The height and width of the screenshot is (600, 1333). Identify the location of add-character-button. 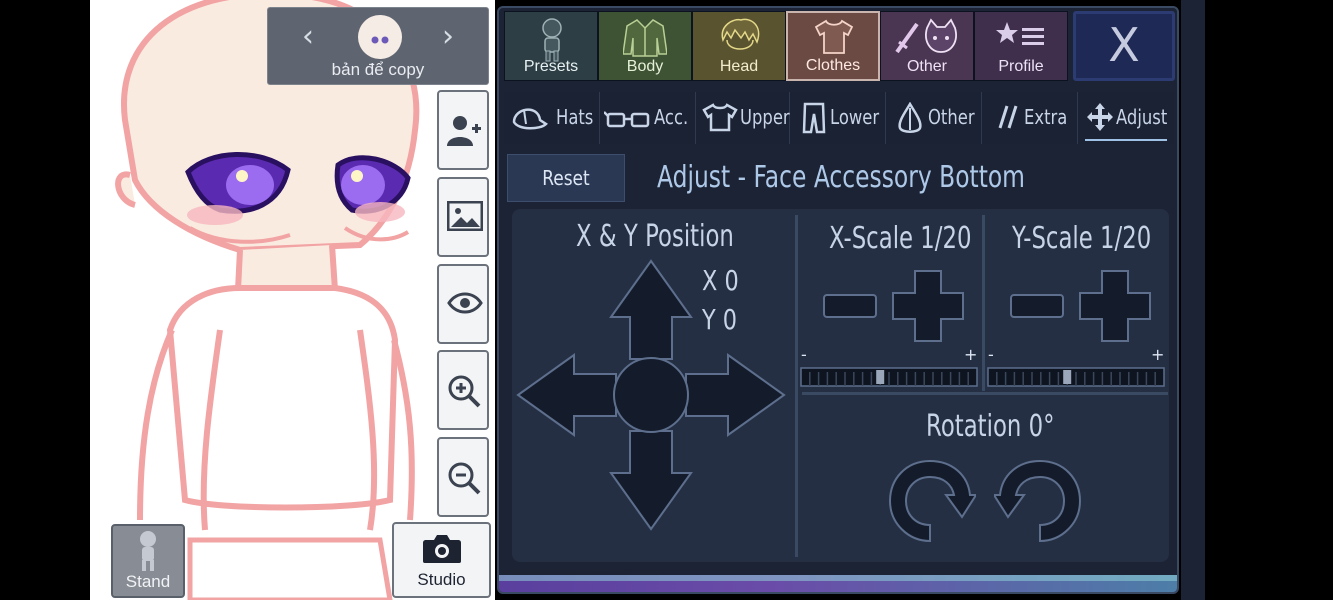
(463, 130).